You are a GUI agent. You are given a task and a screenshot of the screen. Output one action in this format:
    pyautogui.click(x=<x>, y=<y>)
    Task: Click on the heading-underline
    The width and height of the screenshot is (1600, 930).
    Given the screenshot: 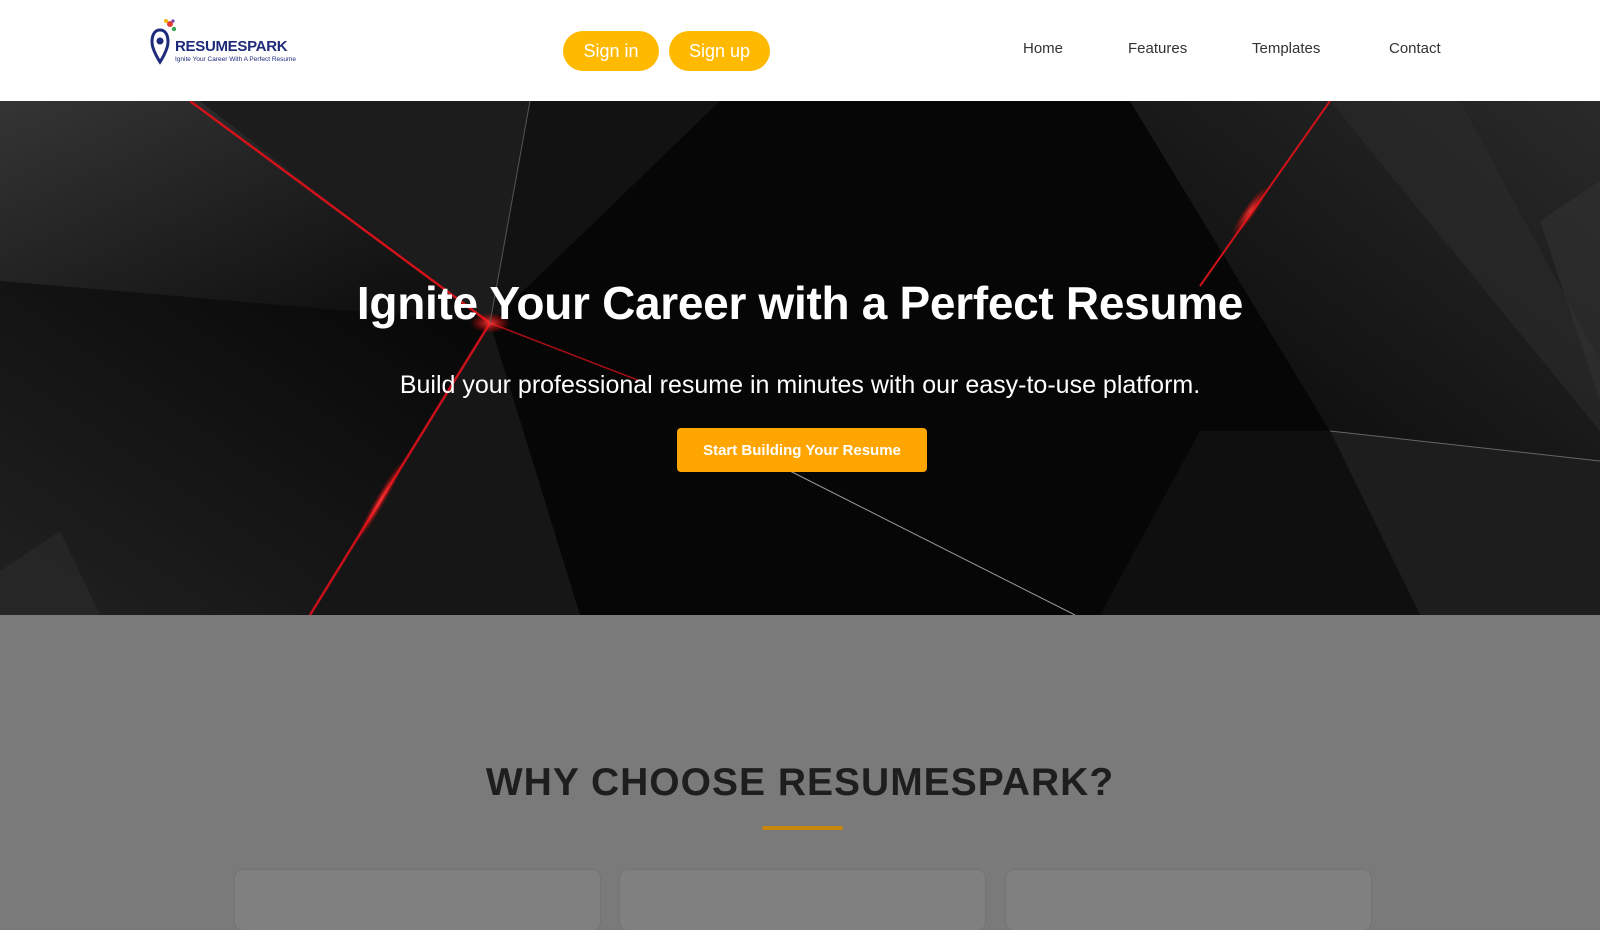 What is the action you would take?
    pyautogui.click(x=802, y=828)
    